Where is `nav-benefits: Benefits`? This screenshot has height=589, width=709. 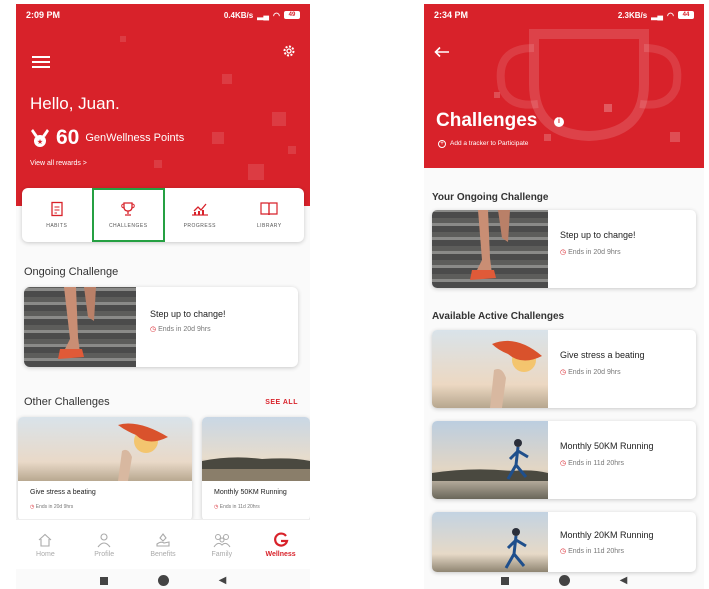 nav-benefits: Benefits is located at coordinates (163, 544).